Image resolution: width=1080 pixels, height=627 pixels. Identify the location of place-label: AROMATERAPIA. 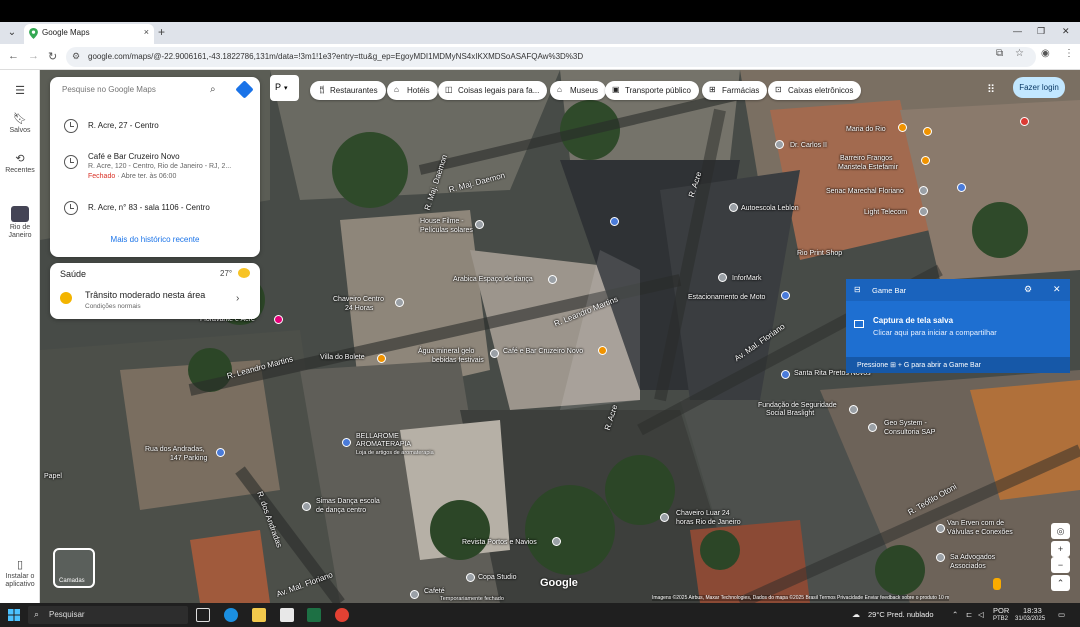
(383, 444).